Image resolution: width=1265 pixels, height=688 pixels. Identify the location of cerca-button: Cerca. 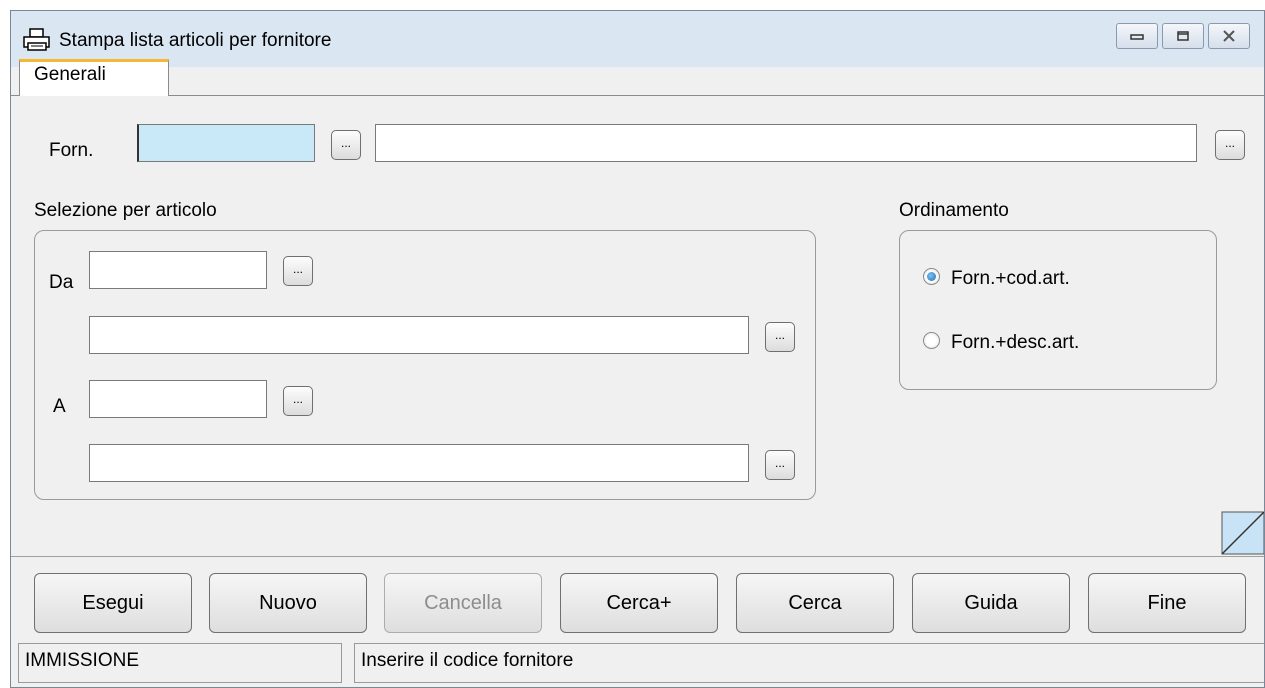
(815, 603).